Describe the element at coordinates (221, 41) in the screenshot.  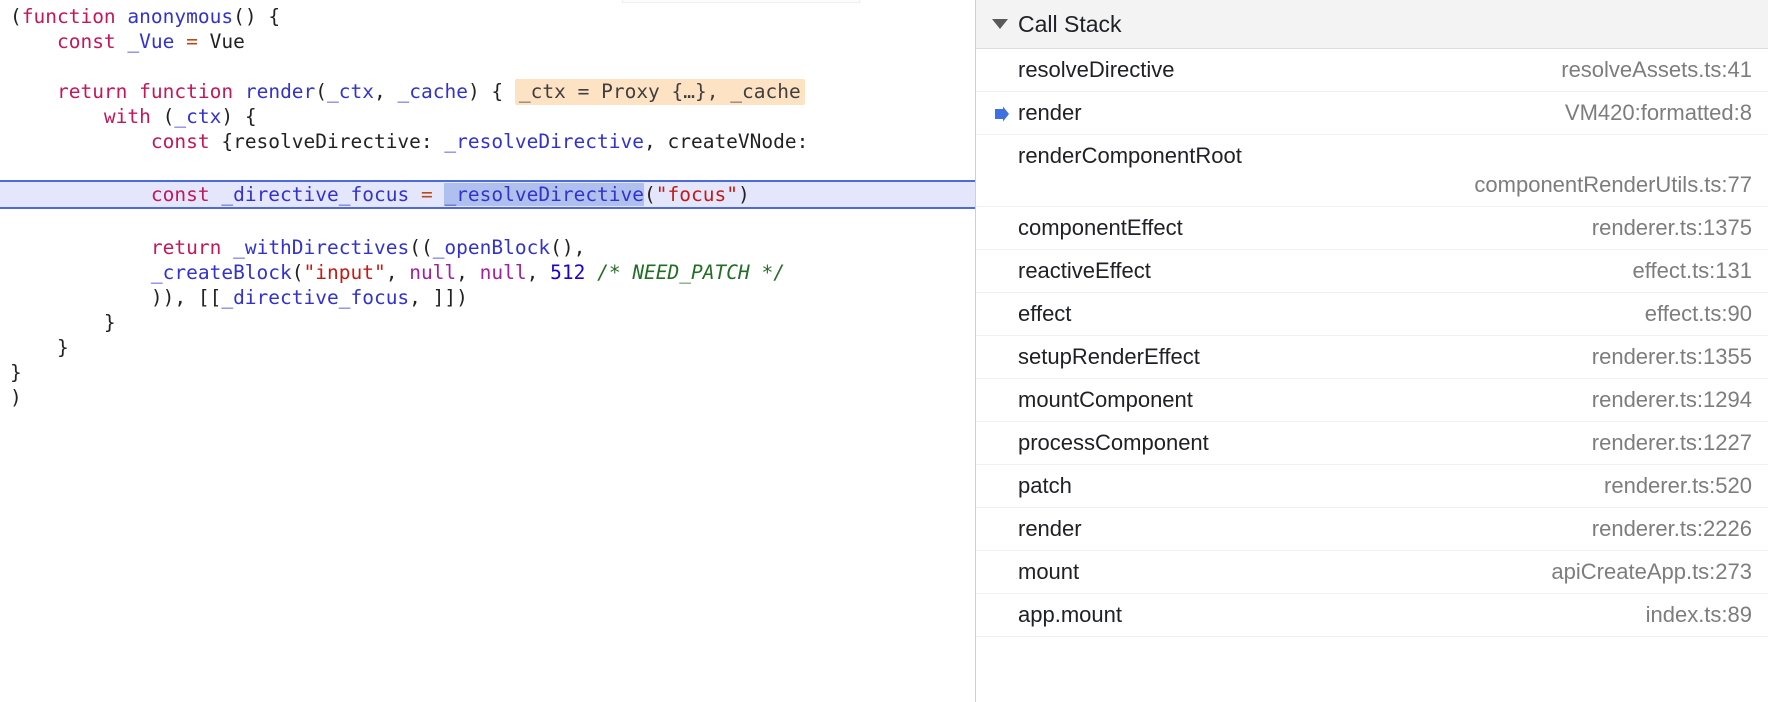
I see `code-token: Vue` at that location.